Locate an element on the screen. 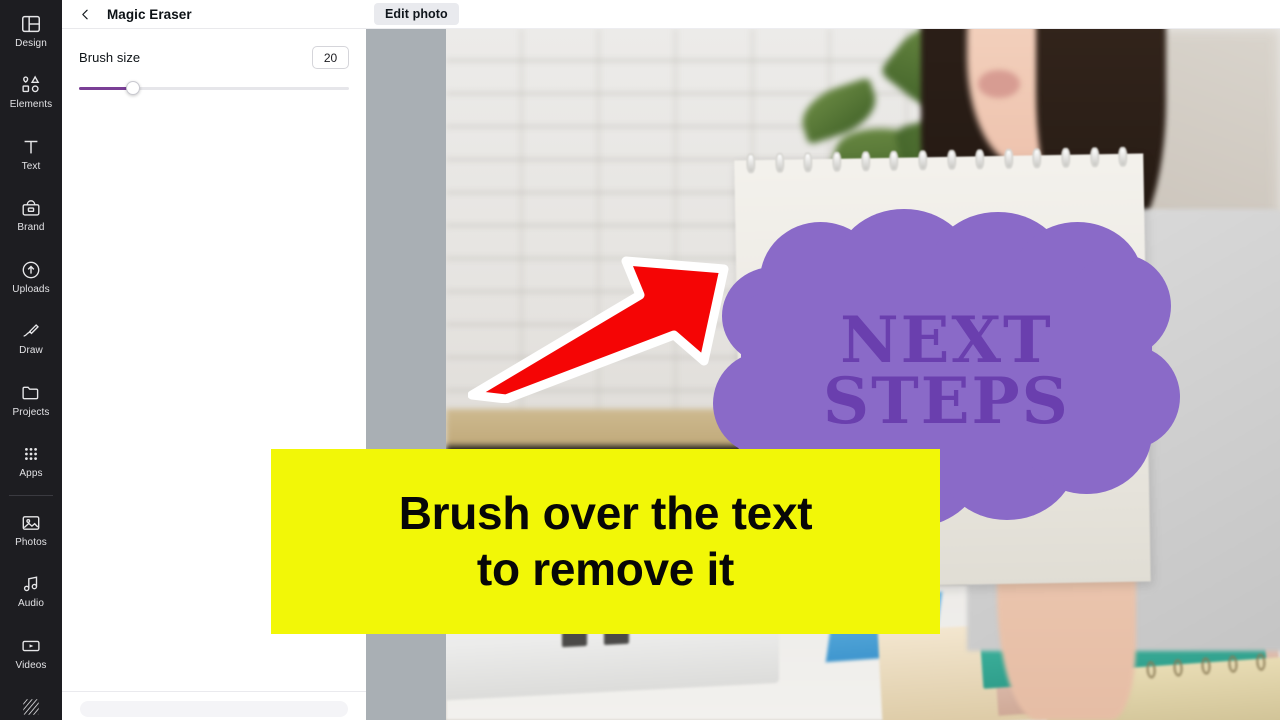 The height and width of the screenshot is (720, 1280). elements-icon is located at coordinates (31, 85).